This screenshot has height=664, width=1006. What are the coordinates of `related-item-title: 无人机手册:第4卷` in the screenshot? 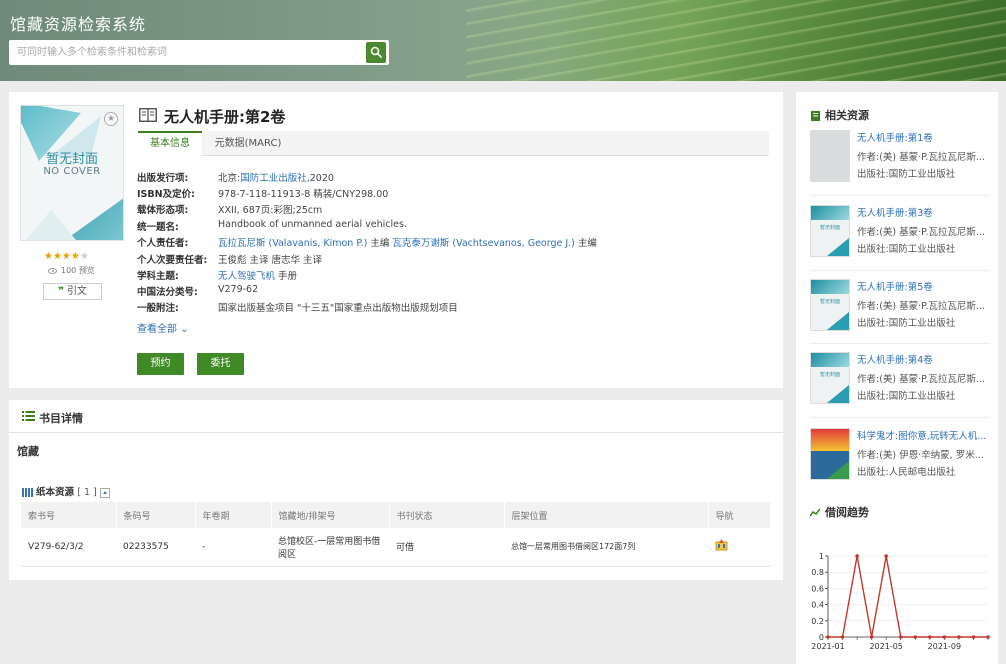 It's located at (923, 359).